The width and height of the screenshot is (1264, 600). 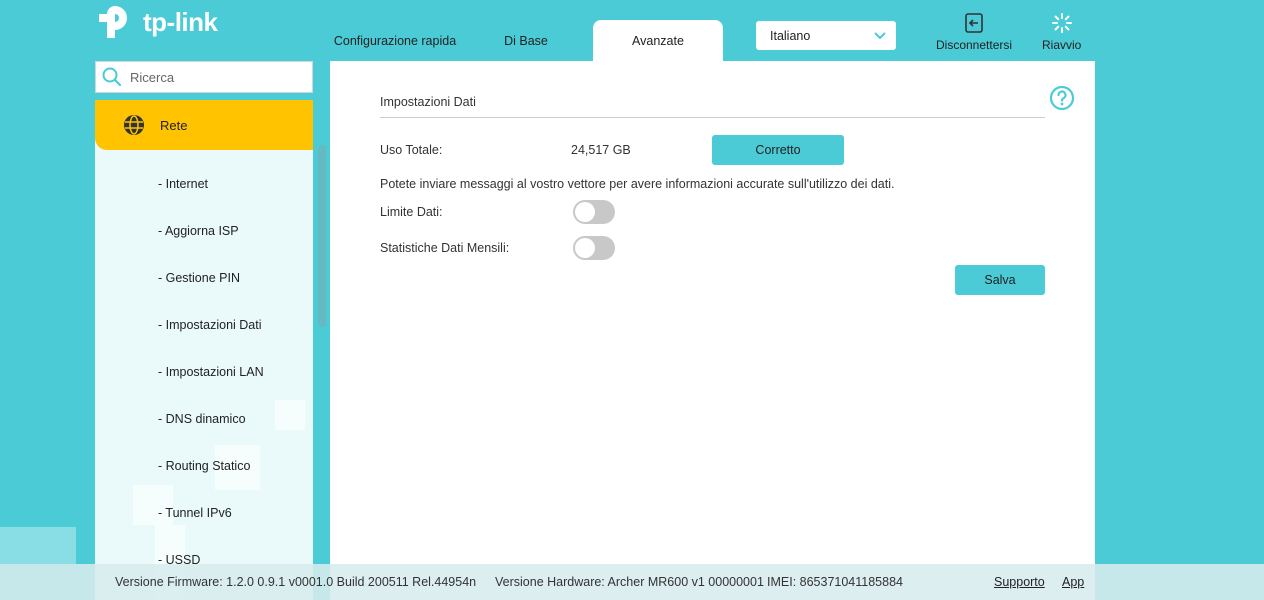 What do you see at coordinates (601, 150) in the screenshot?
I see `usage-value: 24,517 GB` at bounding box center [601, 150].